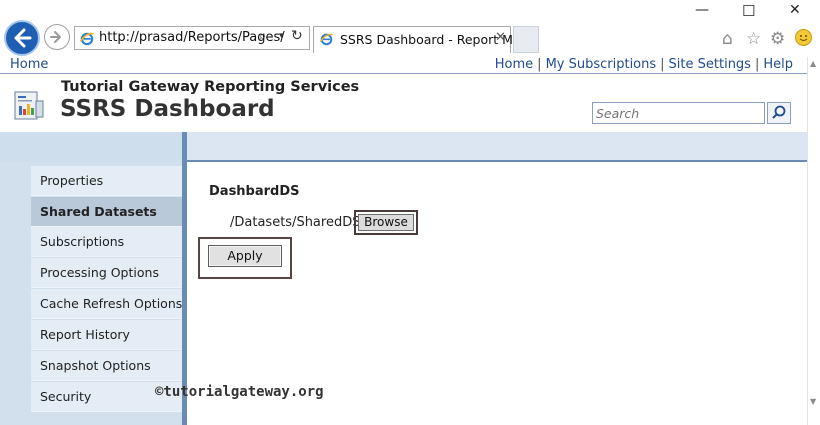 Image resolution: width=820 pixels, height=425 pixels. I want to click on close-window-icon: ✕, so click(795, 10).